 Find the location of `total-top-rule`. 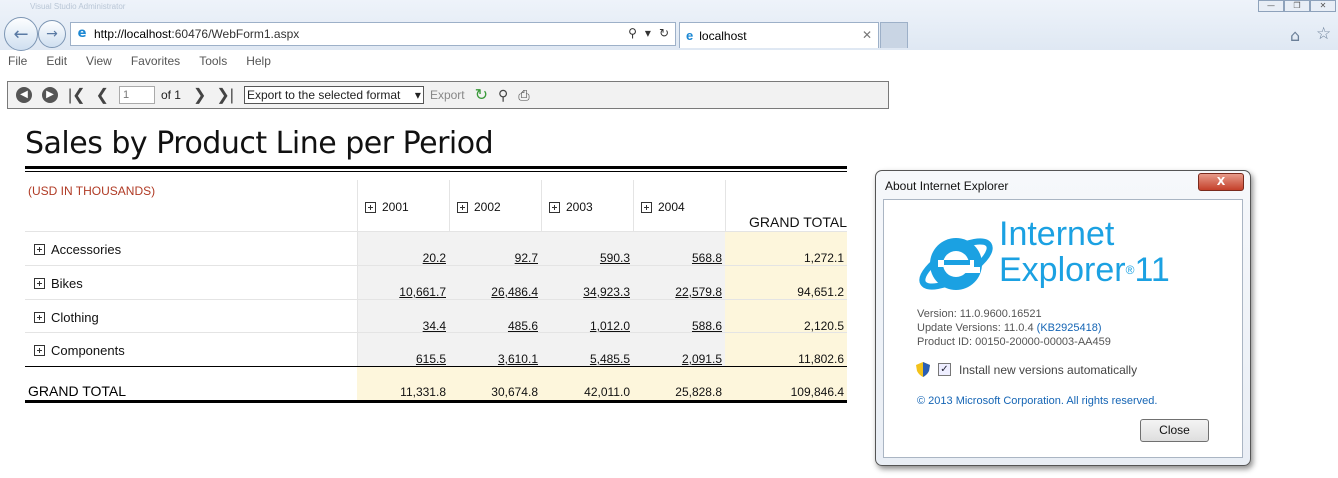

total-top-rule is located at coordinates (436, 366).